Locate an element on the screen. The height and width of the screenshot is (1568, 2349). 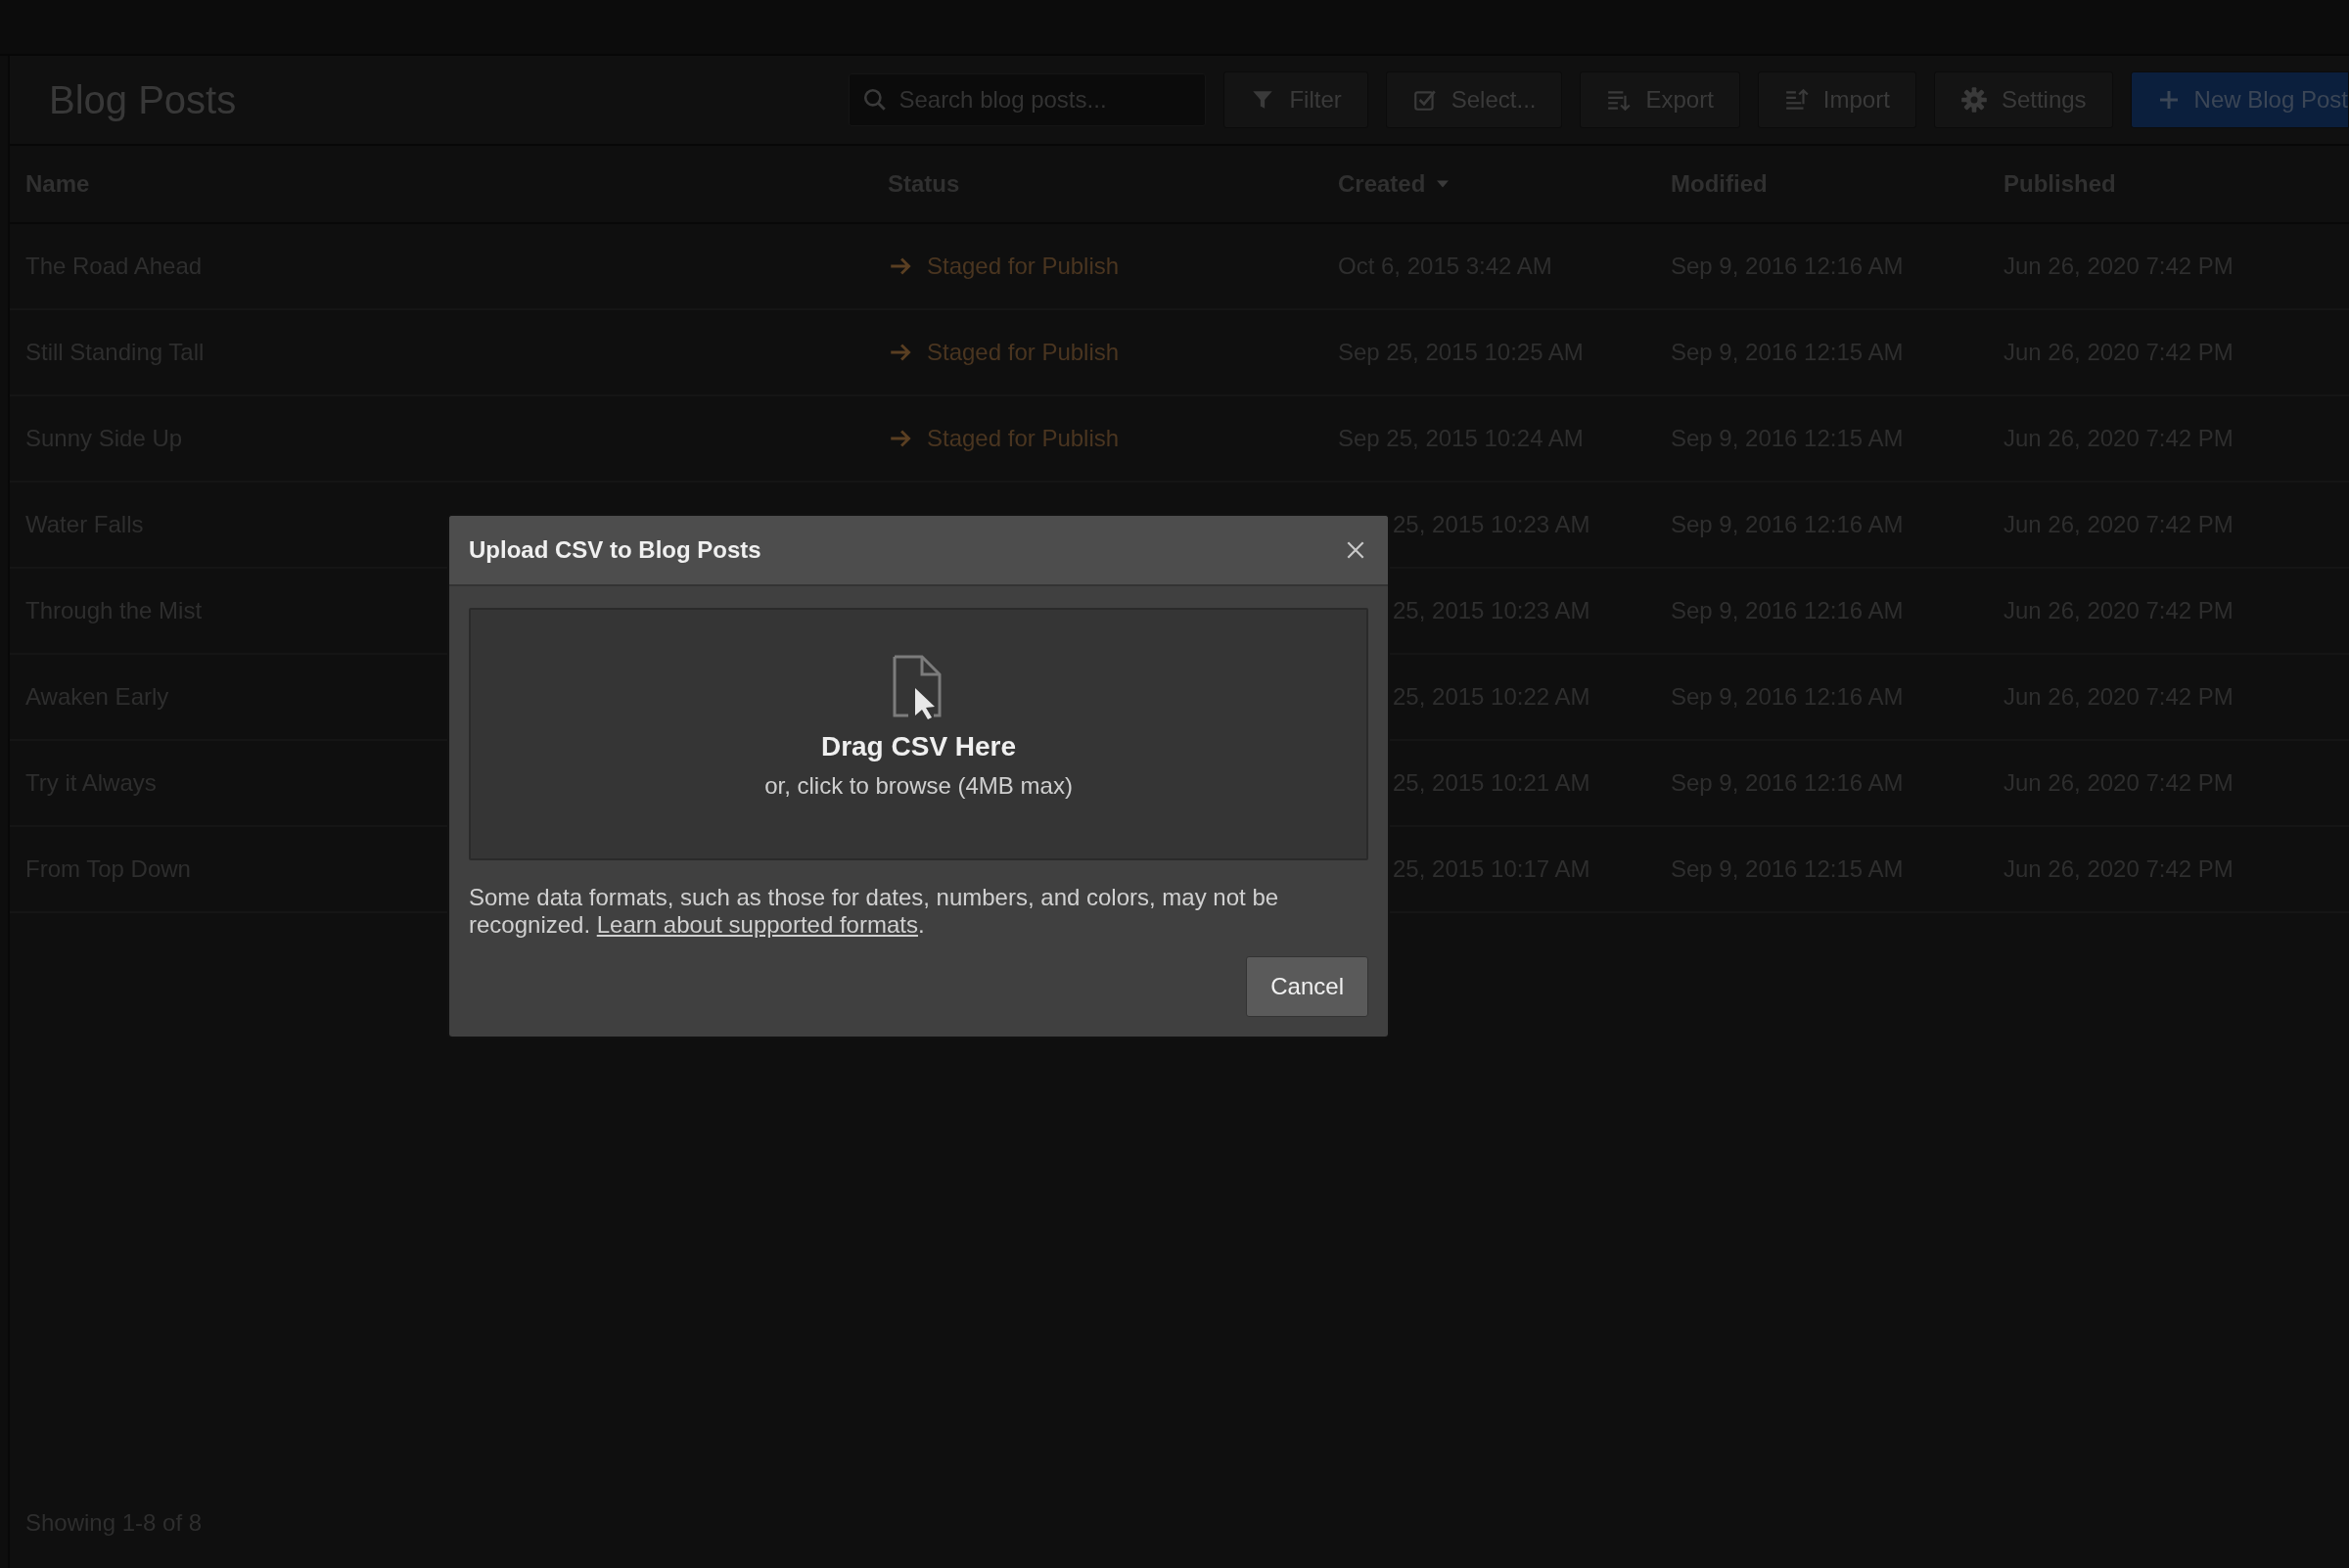
format-note: Some data formats, such as those for dates, numbers, and colors, may not be recognized. Learn about supported formats. is located at coordinates (875, 911).